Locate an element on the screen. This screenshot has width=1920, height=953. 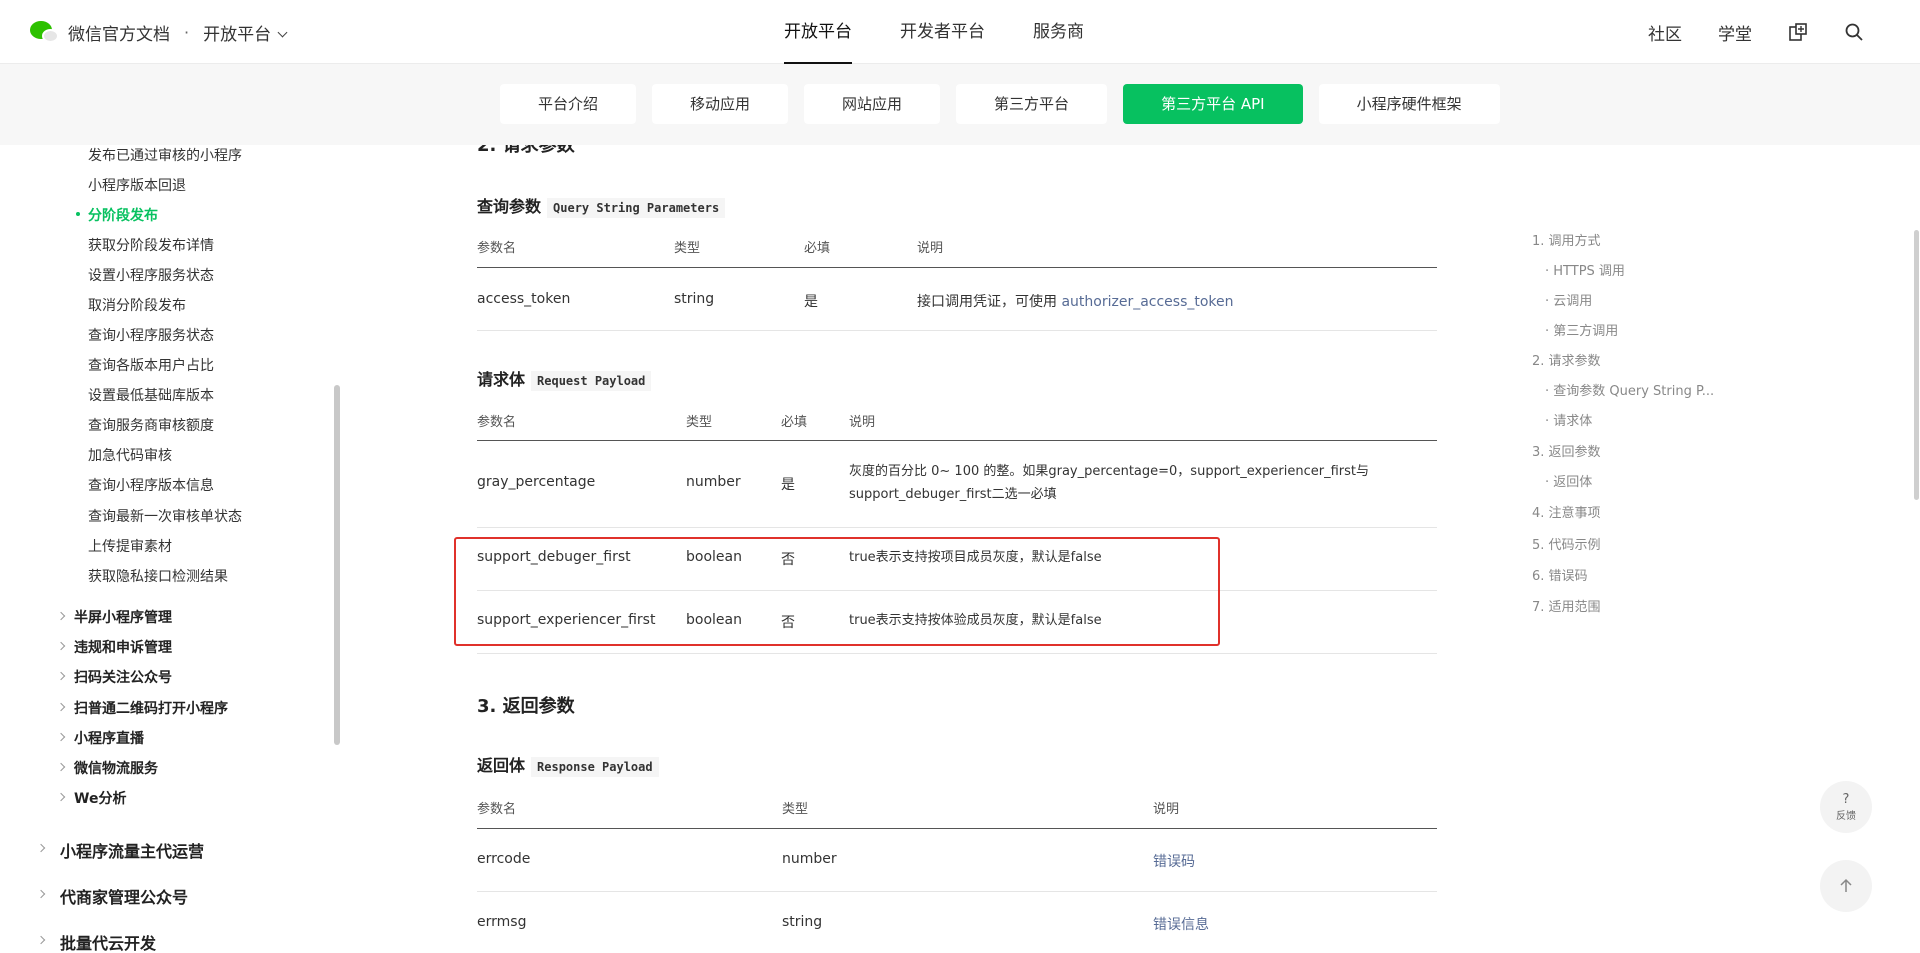
sidebar-item: 小程序版本回退 is located at coordinates (137, 185).